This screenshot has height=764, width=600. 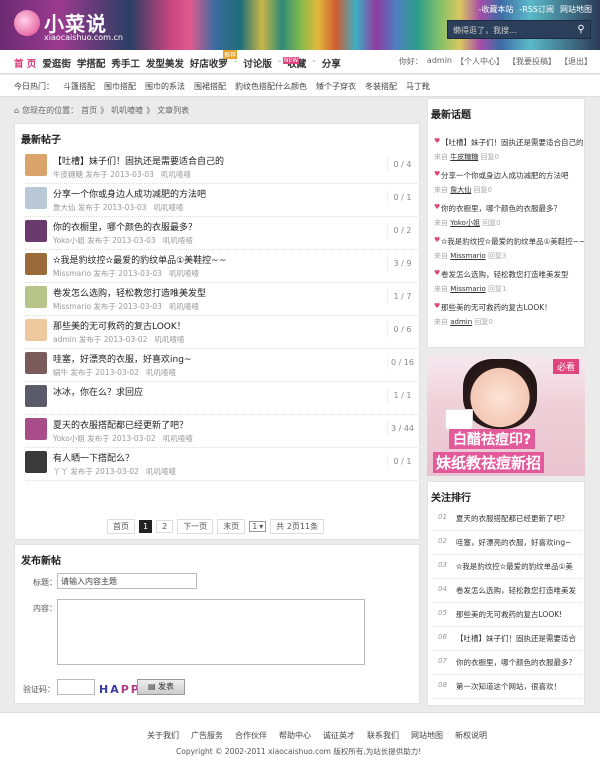 I want to click on post-row: 有人晒一下搭配么？ 丫丫 发布于 2013-03-02 叽叽喳喳 0 / 1, so click(x=221, y=464).